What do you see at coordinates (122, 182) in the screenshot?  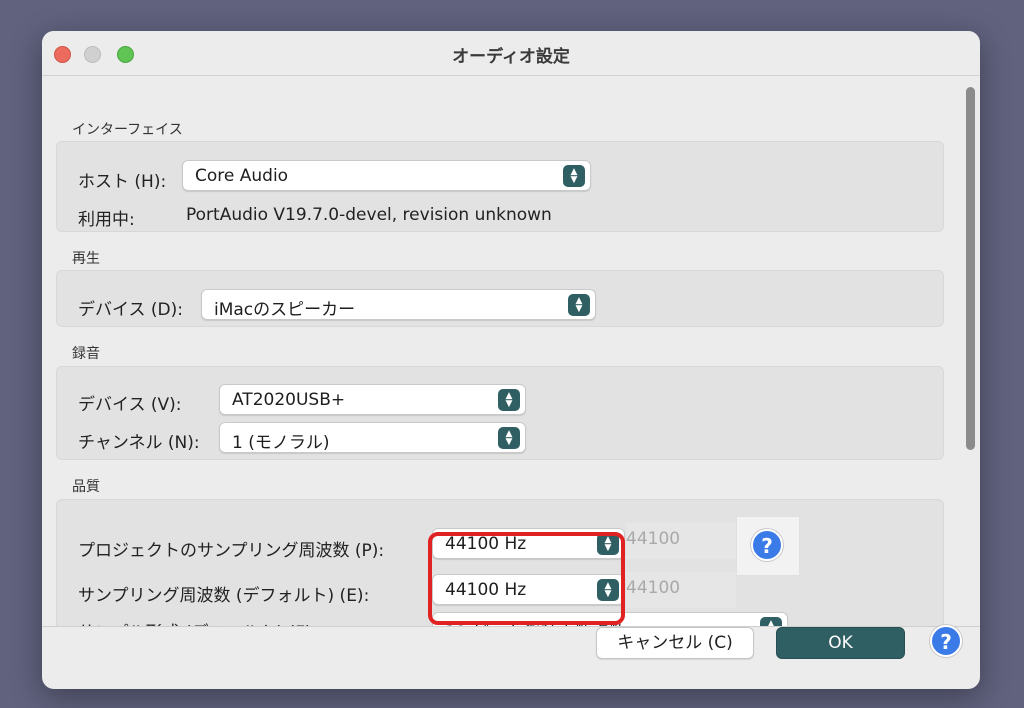 I see `host-label: ホスト (H):` at bounding box center [122, 182].